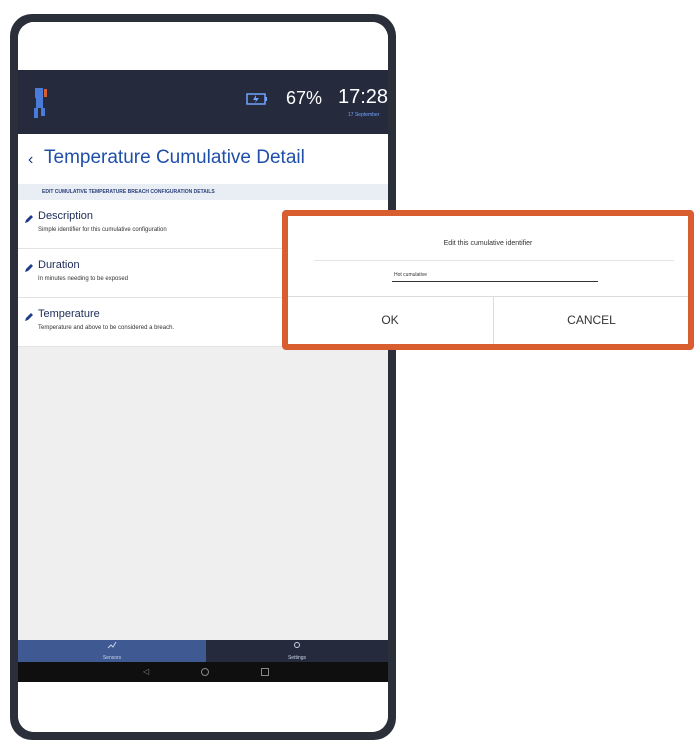 The image size is (694, 742). I want to click on system-recents-icon, so click(265, 672).